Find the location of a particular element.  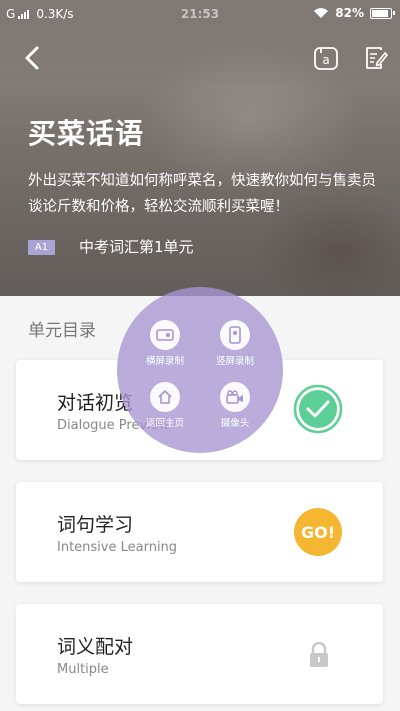

camera-icon is located at coordinates (235, 397).